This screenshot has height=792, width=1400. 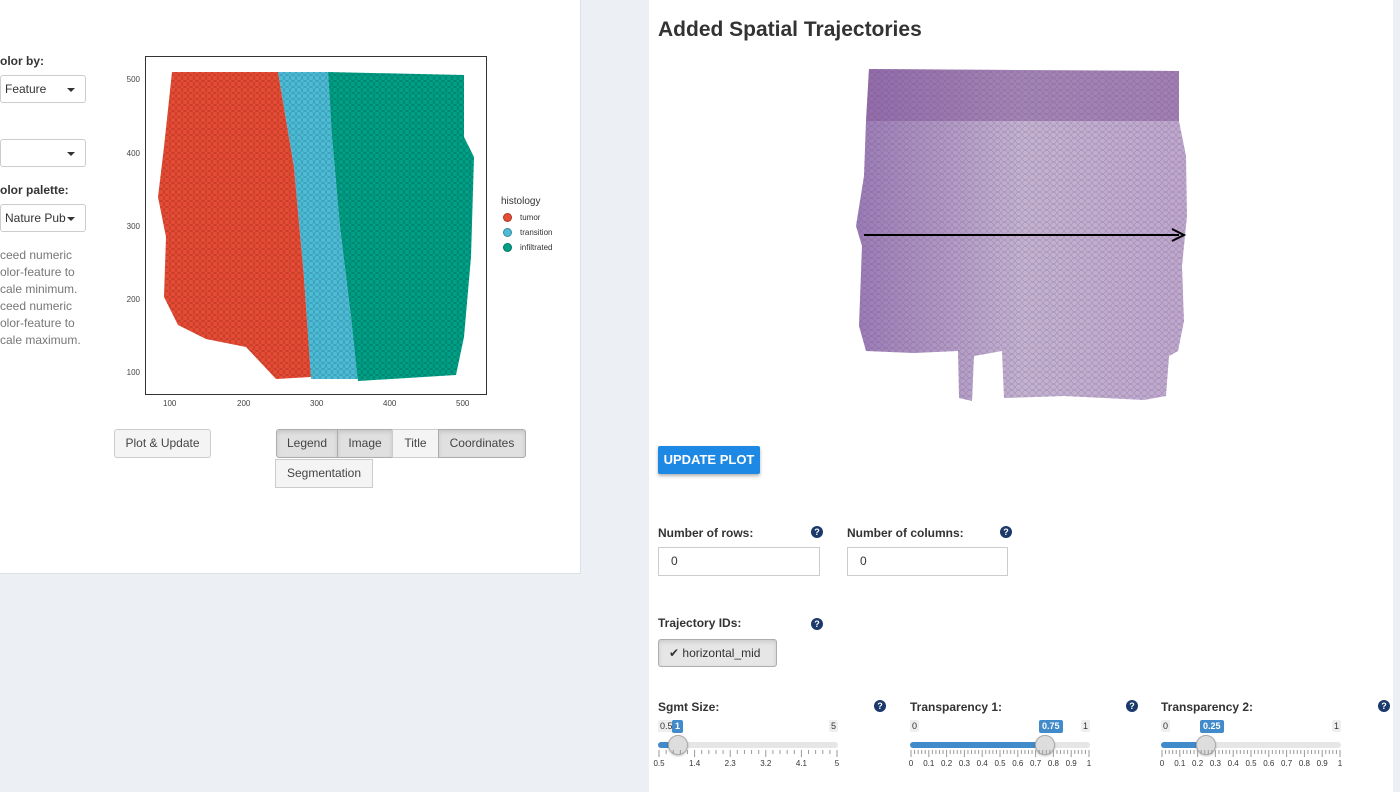 What do you see at coordinates (22, 61) in the screenshot?
I see `color-by-label: olor by:` at bounding box center [22, 61].